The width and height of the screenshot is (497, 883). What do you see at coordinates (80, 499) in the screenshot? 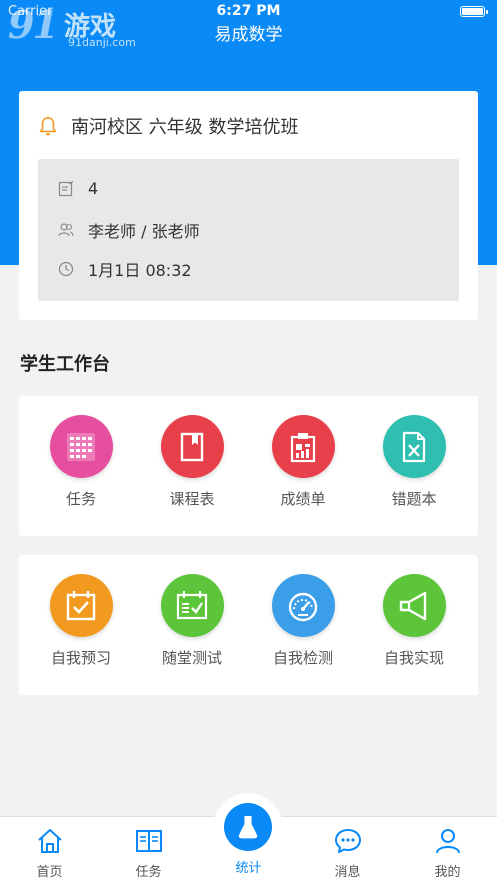
I see `grid-label: 任务` at bounding box center [80, 499].